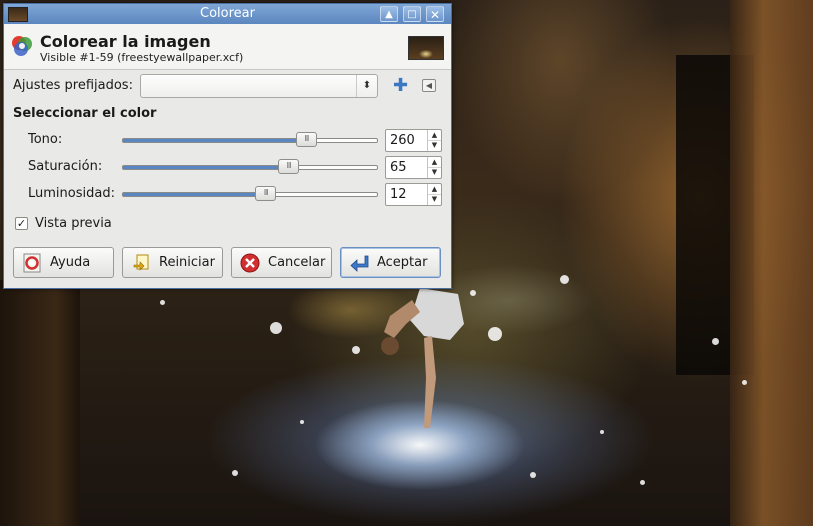  Describe the element at coordinates (289, 166) in the screenshot. I see `saturation-slider-handle: III` at that location.